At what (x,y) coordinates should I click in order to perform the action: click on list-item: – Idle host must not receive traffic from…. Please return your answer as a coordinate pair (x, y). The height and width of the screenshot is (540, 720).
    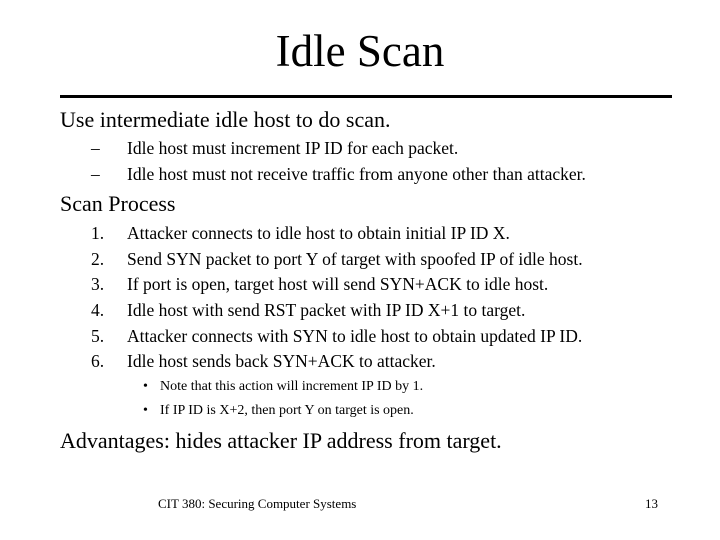
    Looking at the image, I should click on (338, 174).